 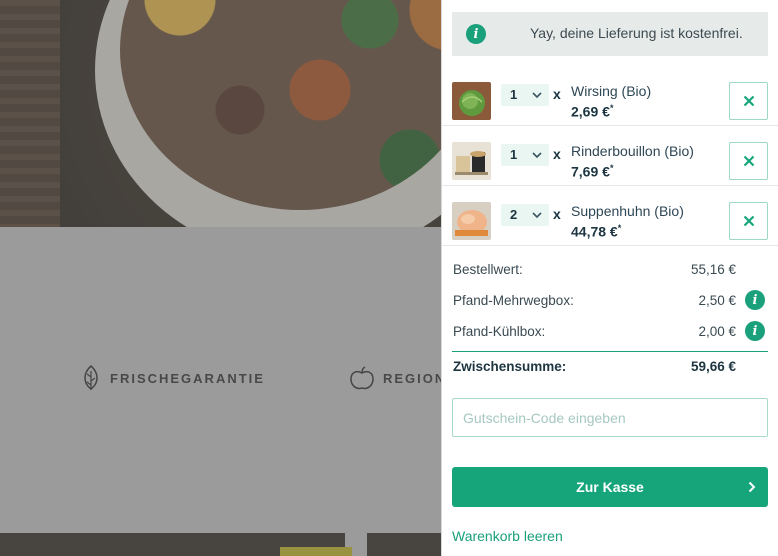 I want to click on price-value: 2,69 €, so click(x=590, y=111).